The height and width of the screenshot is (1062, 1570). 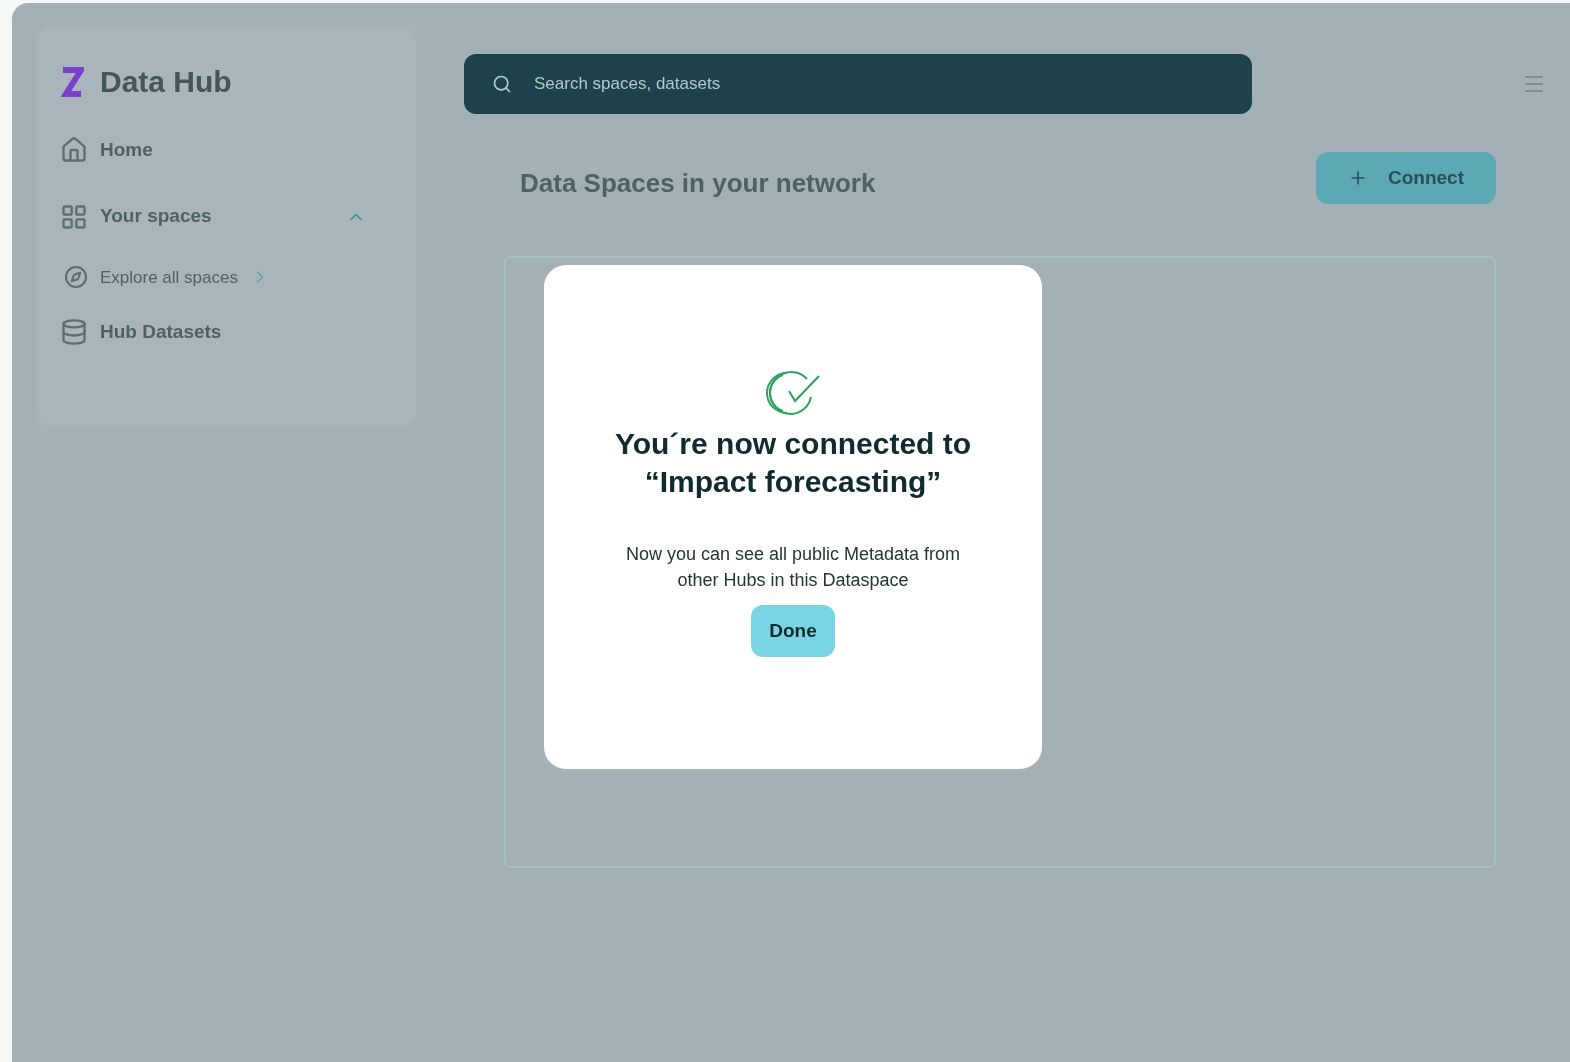 What do you see at coordinates (74, 216) in the screenshot?
I see `grid-icon` at bounding box center [74, 216].